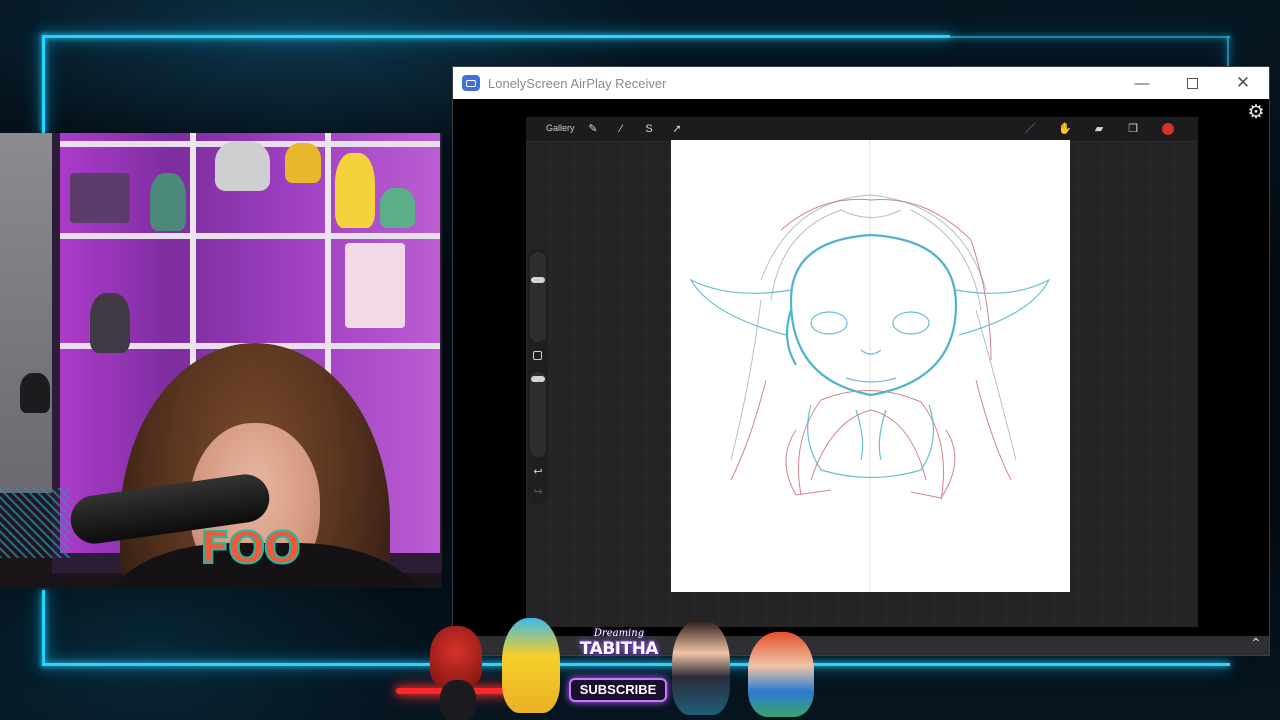  Describe the element at coordinates (538, 414) in the screenshot. I see `opacity-slider` at that location.